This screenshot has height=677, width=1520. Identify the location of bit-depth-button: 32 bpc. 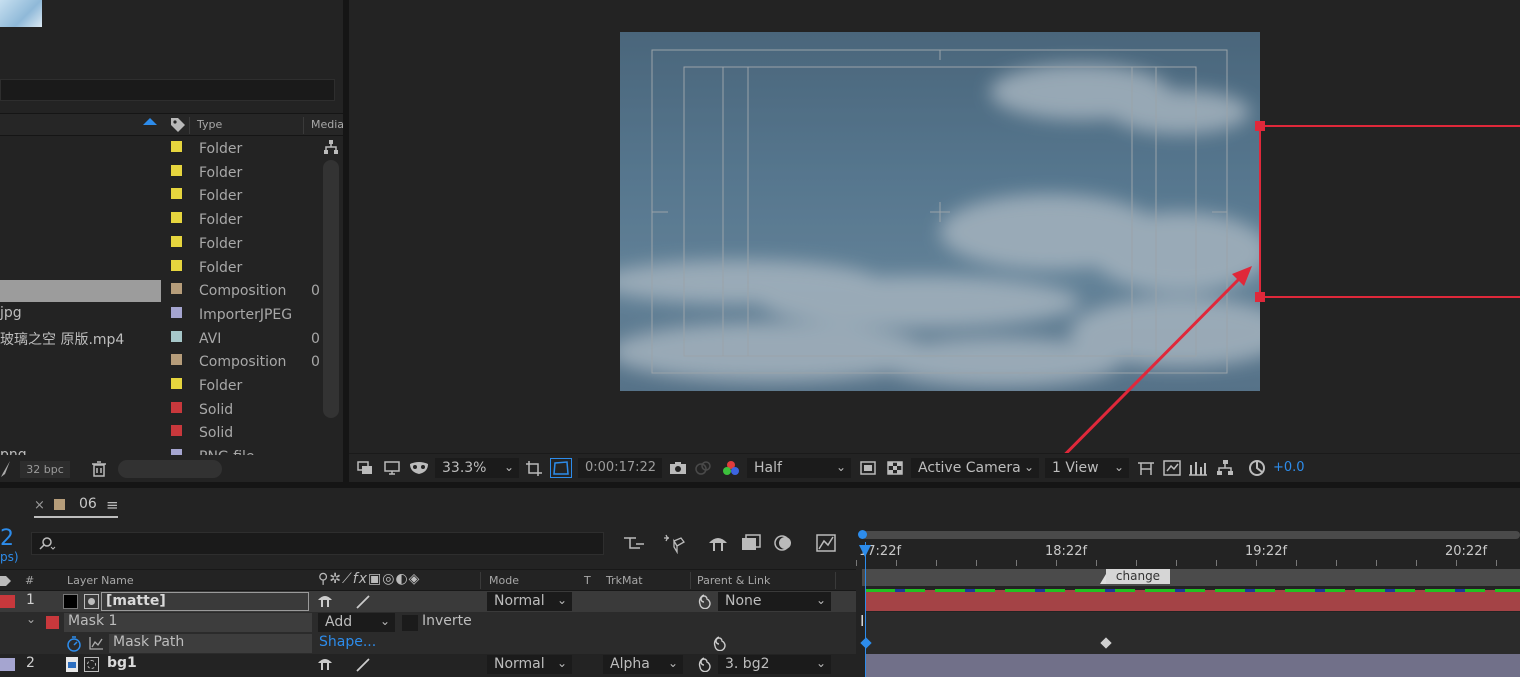
(45, 469).